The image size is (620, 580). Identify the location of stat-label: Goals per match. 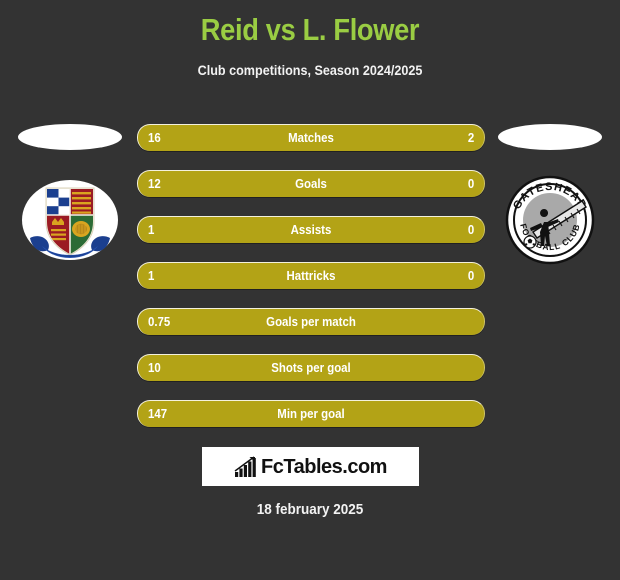
(311, 321).